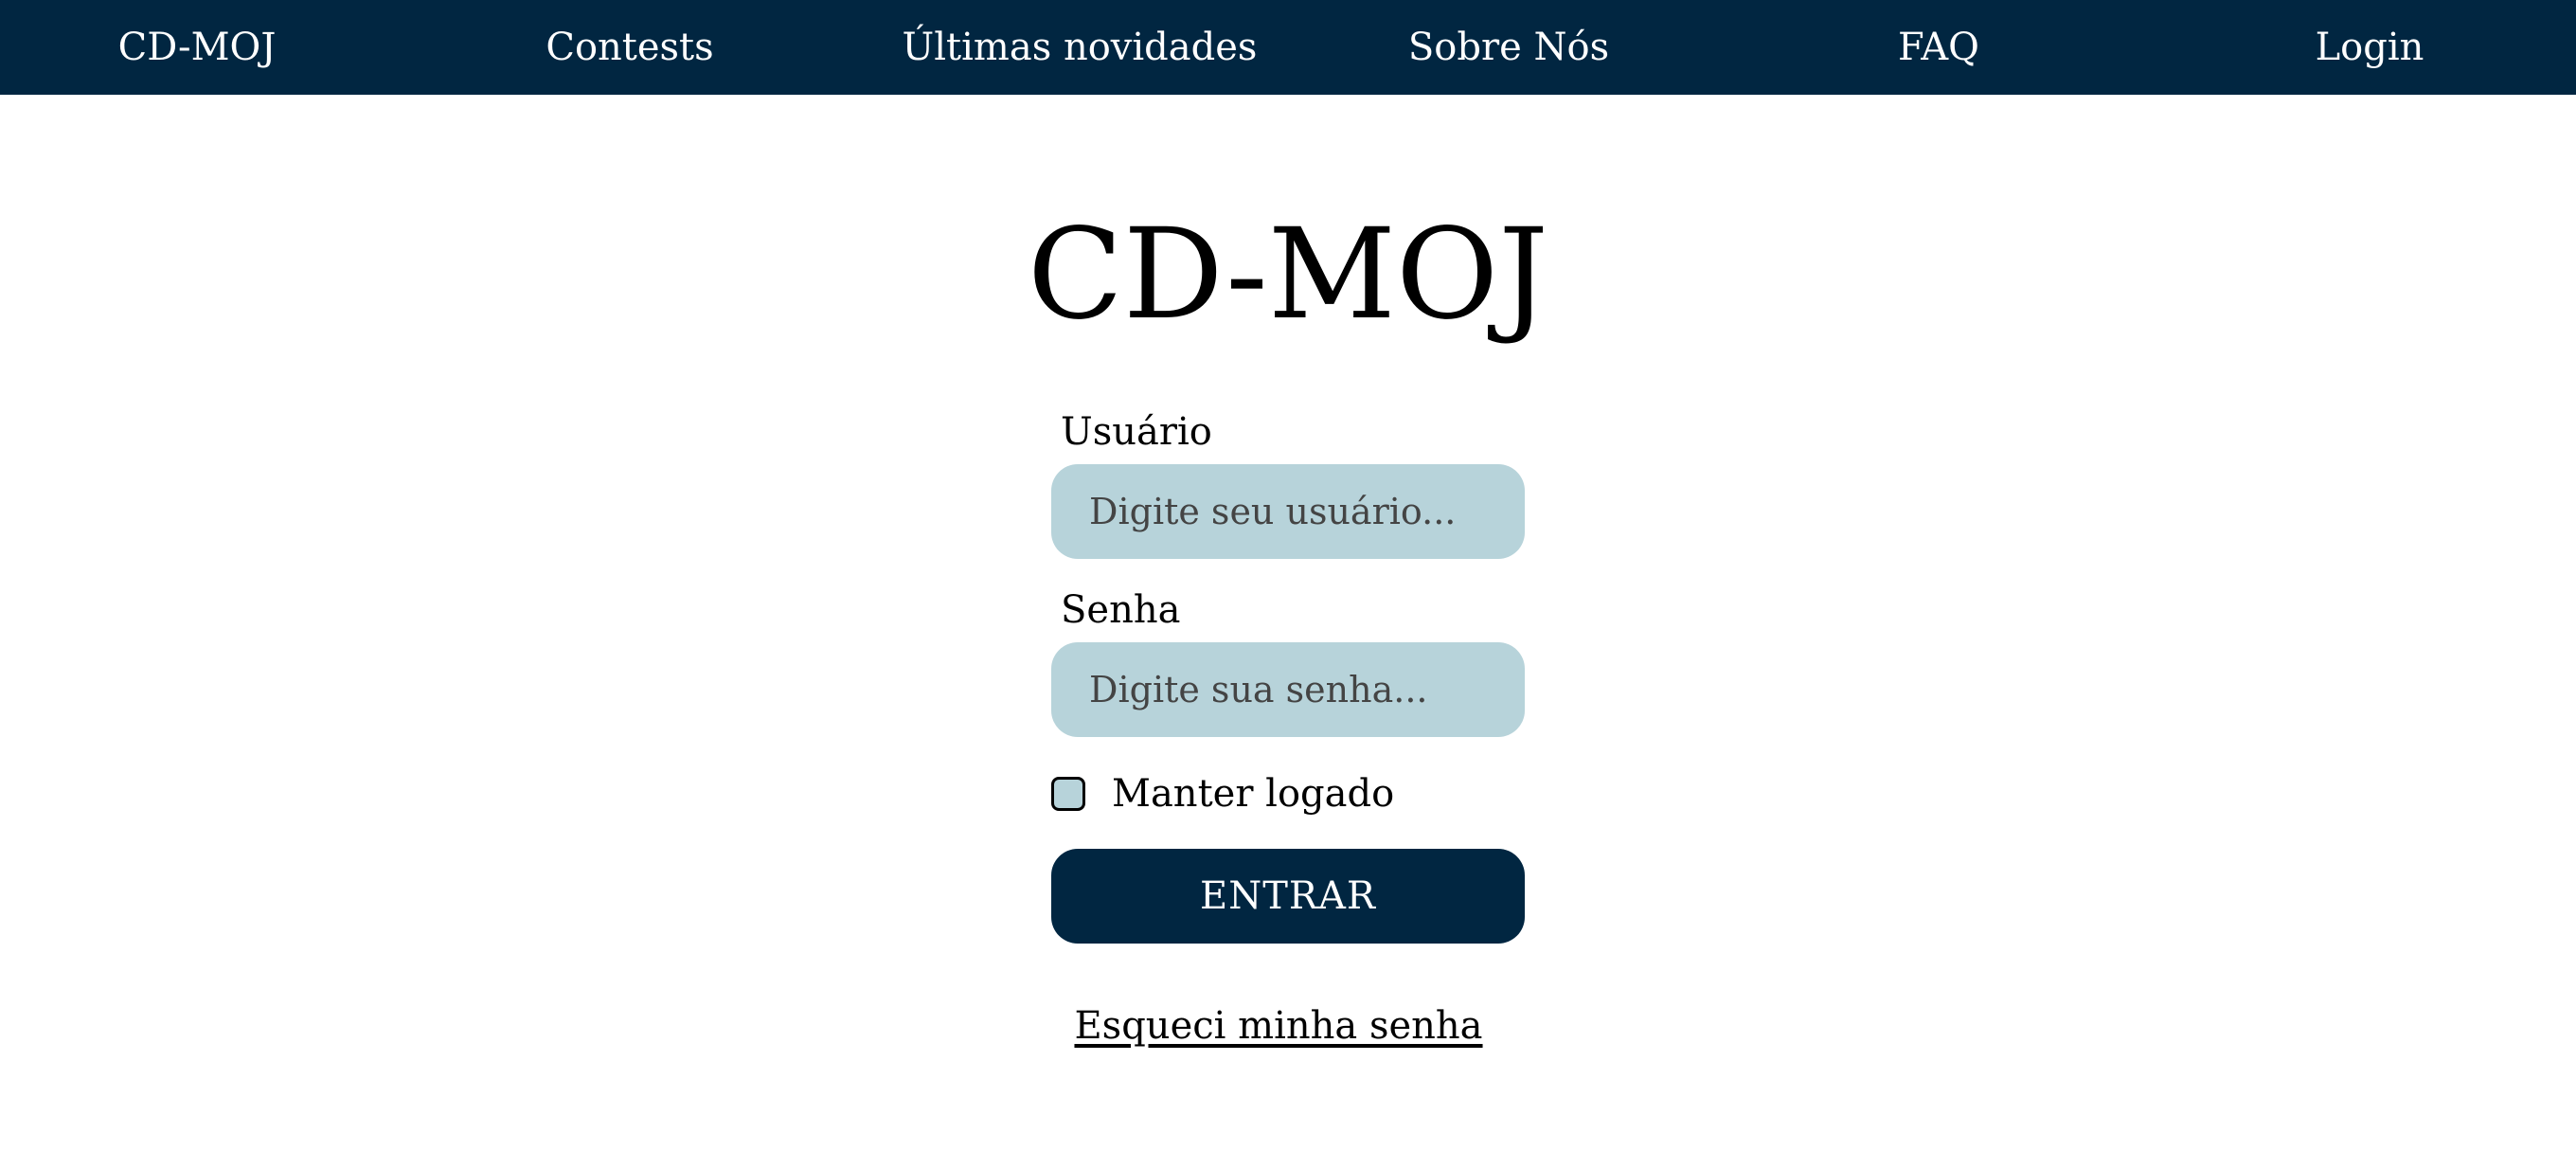  I want to click on nav-item-about: Sobre Nós, so click(1508, 47).